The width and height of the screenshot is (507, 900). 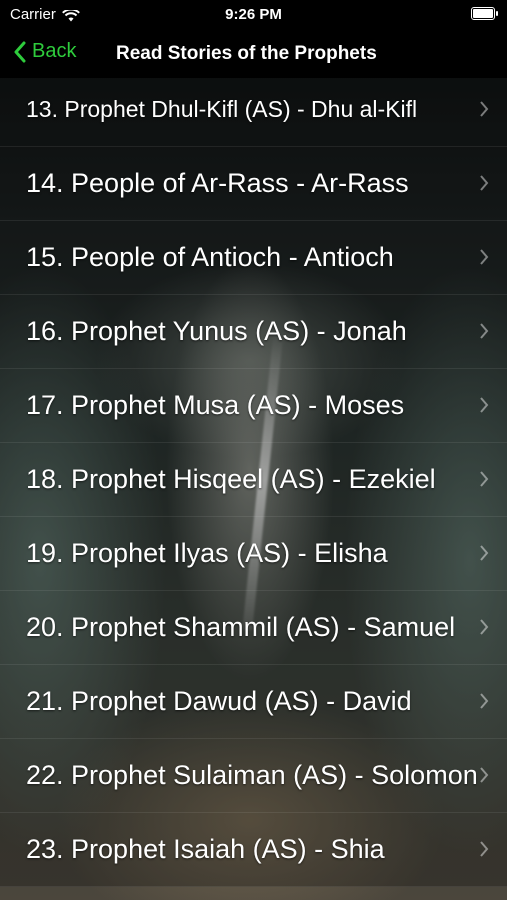 What do you see at coordinates (231, 479) in the screenshot?
I see `list-item-label: 18. Prophet Hisqeel (AS) - Ezekiel` at bounding box center [231, 479].